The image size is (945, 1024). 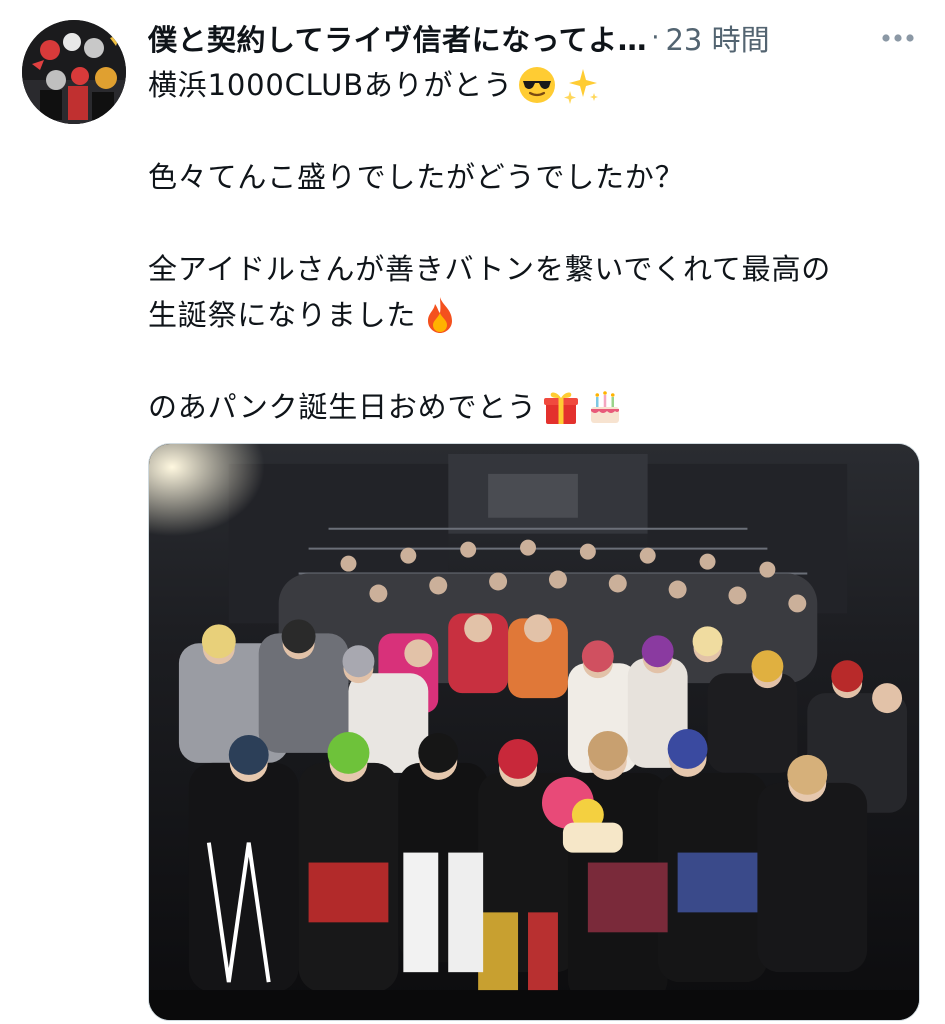 I want to click on tweet-line: 生誕祭になりました, so click(x=538, y=315).